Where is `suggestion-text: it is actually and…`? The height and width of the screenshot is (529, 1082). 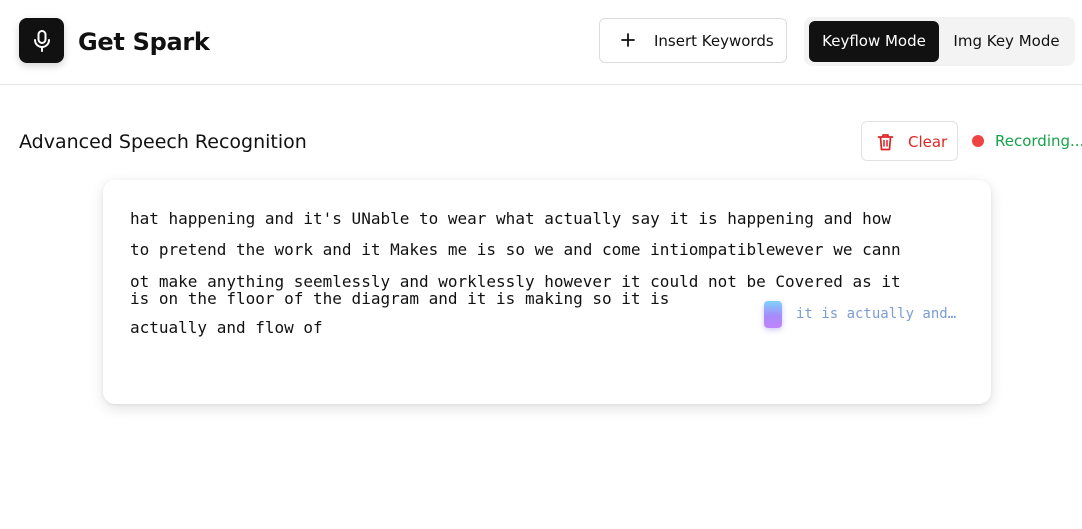 suggestion-text: it is actually and… is located at coordinates (876, 314).